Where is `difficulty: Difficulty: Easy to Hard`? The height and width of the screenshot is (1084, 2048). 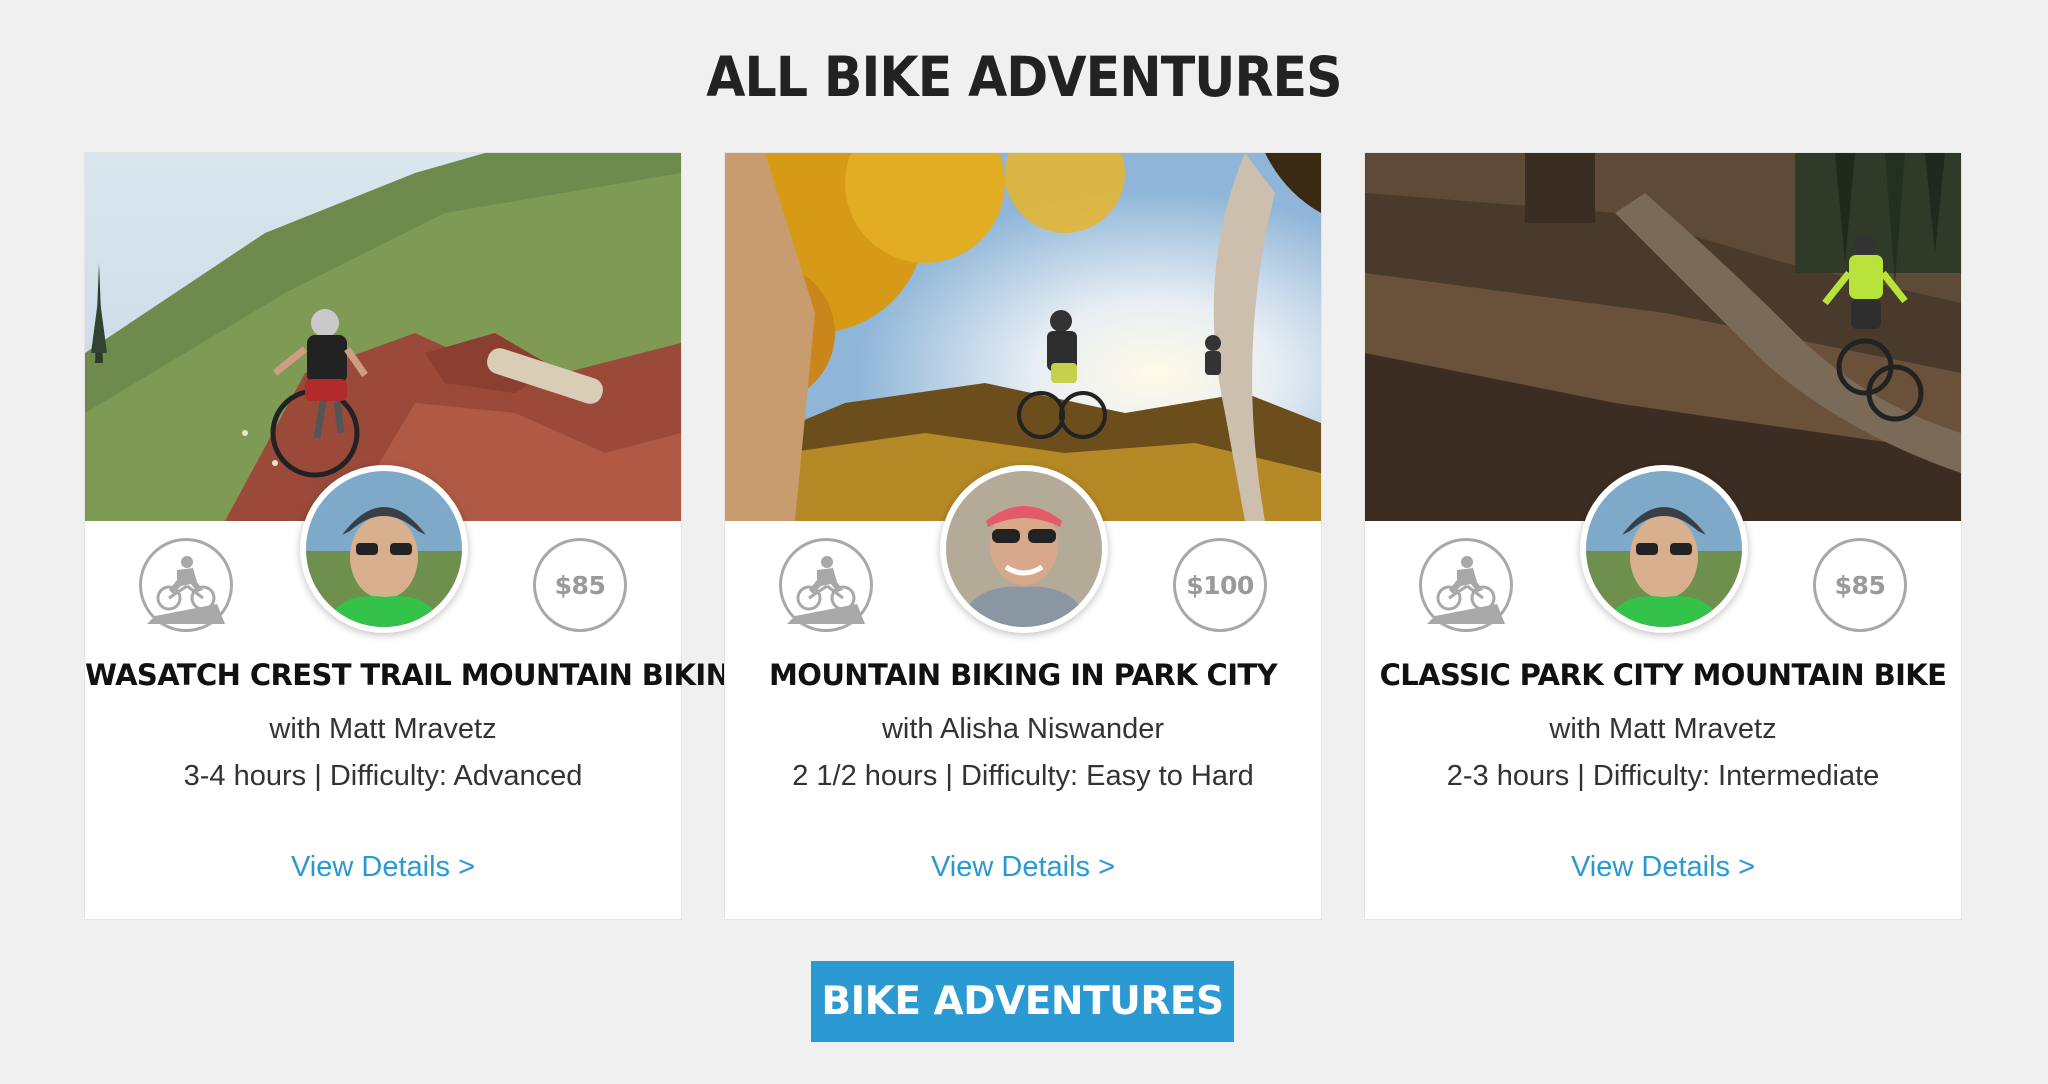
difficulty: Difficulty: Easy to Hard is located at coordinates (1107, 776).